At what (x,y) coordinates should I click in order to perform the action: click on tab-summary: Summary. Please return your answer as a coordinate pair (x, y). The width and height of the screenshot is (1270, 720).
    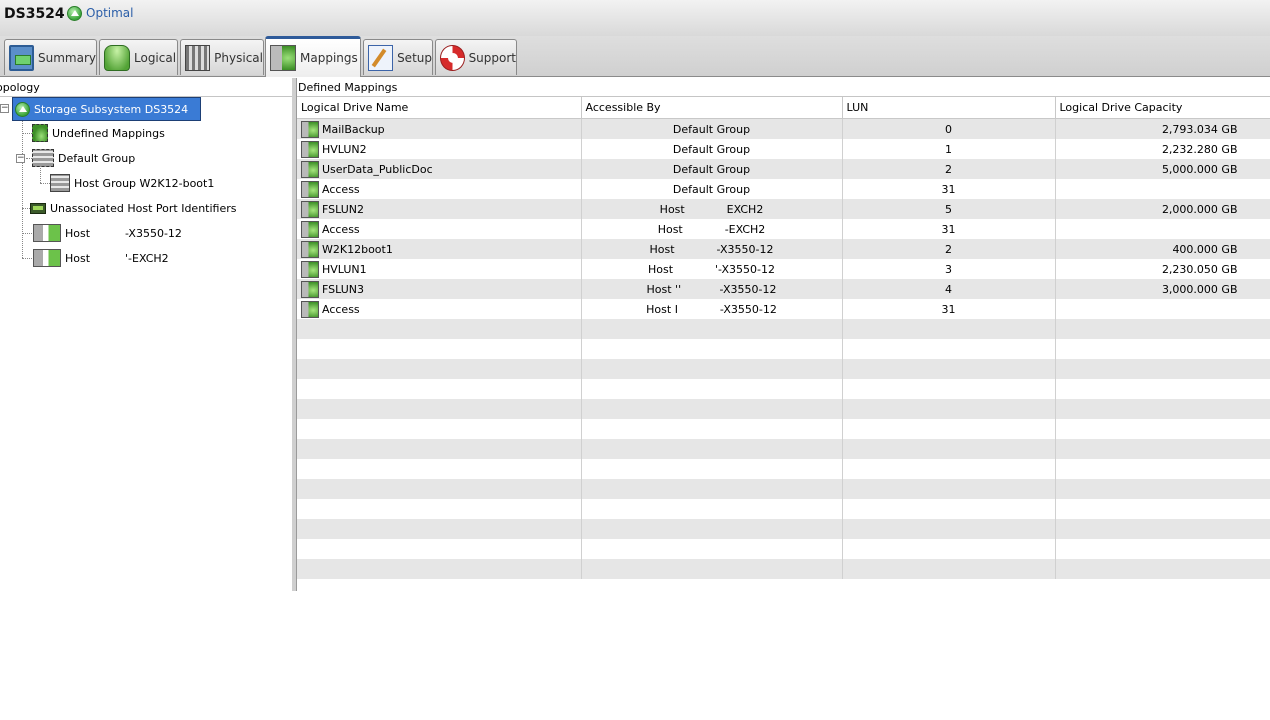
    Looking at the image, I should click on (50, 57).